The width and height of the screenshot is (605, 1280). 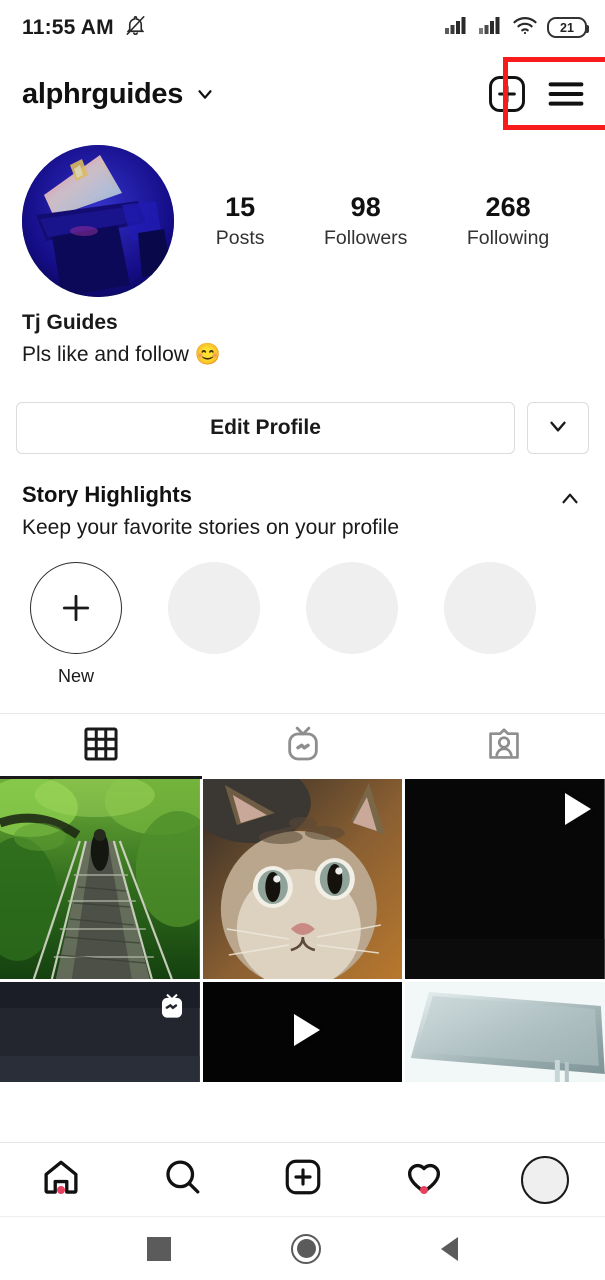 I want to click on nav-create, so click(x=302, y=1179).